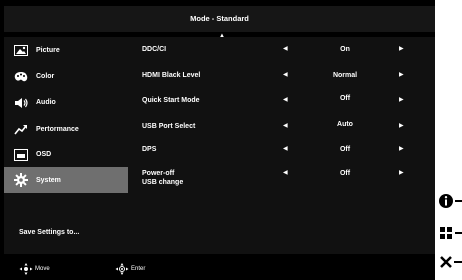 The height and width of the screenshot is (280, 462). I want to click on setting-label-line2: USB change, so click(163, 182).